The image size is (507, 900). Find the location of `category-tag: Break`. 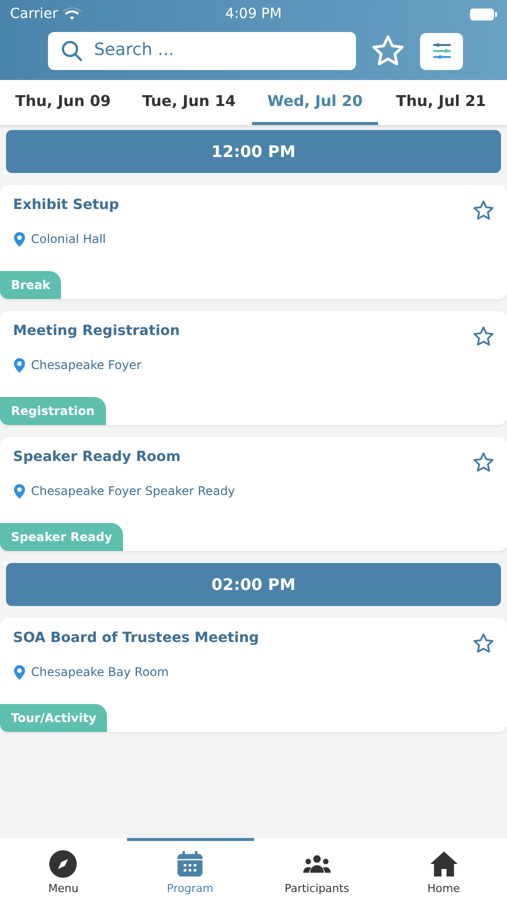

category-tag: Break is located at coordinates (31, 285).